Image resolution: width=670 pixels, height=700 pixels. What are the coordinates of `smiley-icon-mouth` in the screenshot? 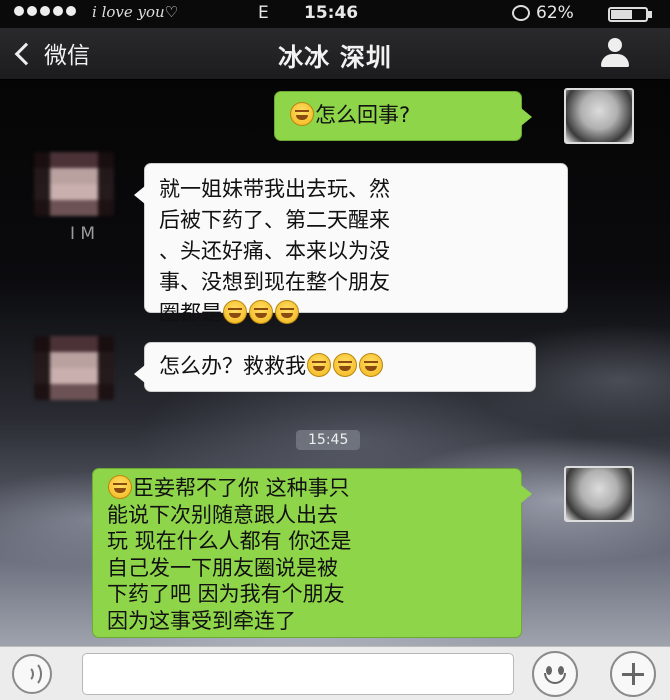 It's located at (555, 678).